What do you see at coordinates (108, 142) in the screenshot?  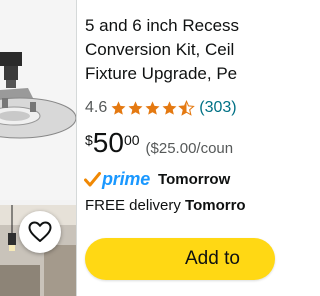 I see `price-whole: 50` at bounding box center [108, 142].